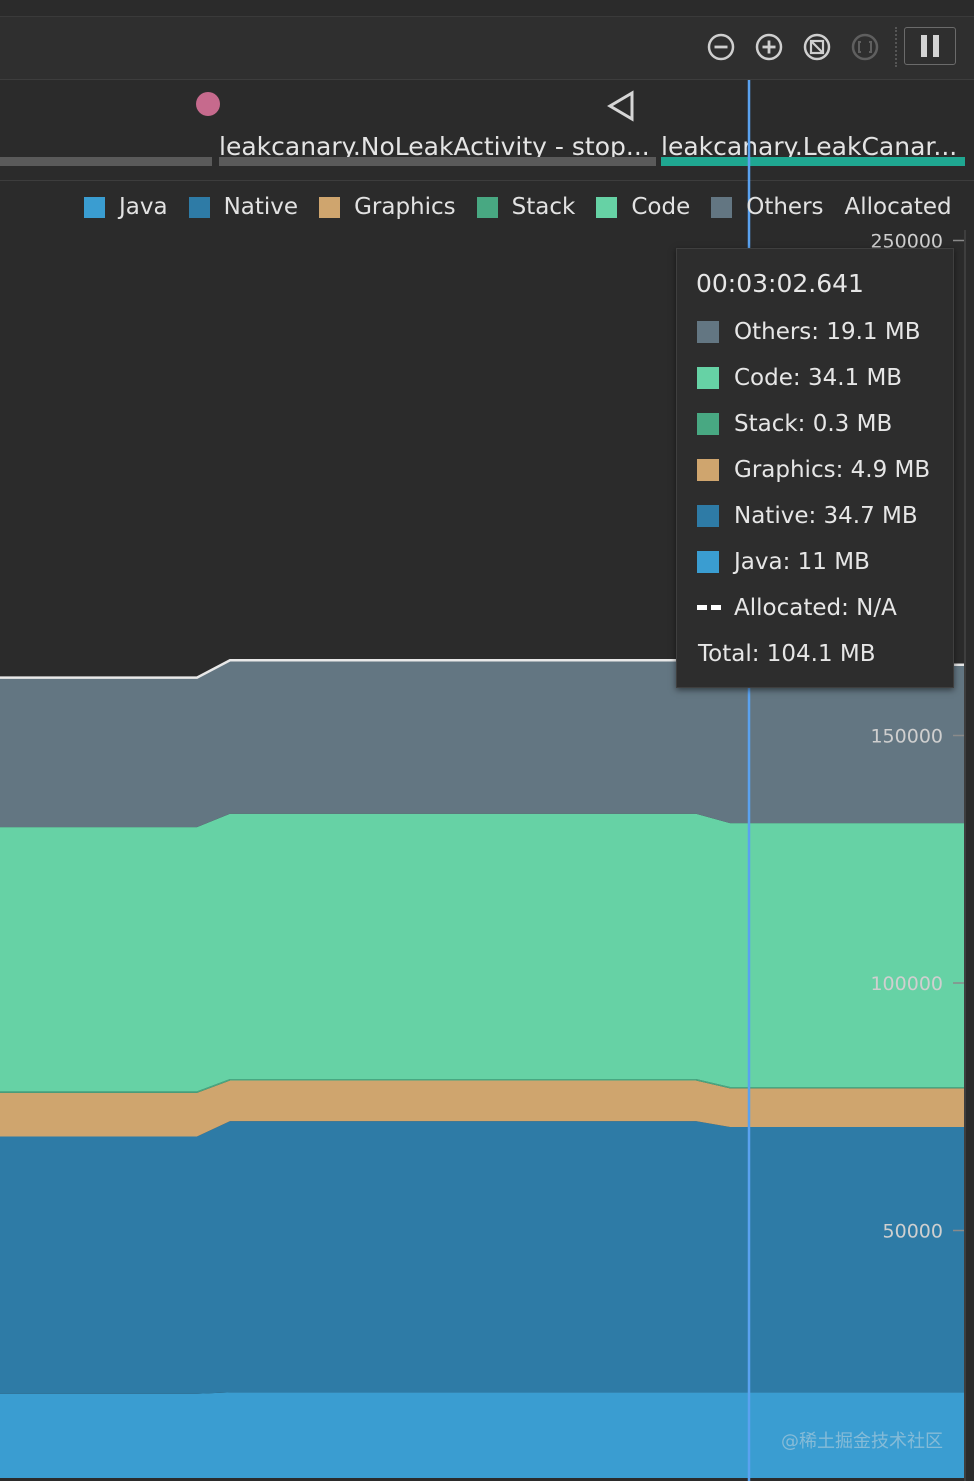 The height and width of the screenshot is (1481, 974). I want to click on tooltip-total: Total: 104.1 MB, so click(787, 654).